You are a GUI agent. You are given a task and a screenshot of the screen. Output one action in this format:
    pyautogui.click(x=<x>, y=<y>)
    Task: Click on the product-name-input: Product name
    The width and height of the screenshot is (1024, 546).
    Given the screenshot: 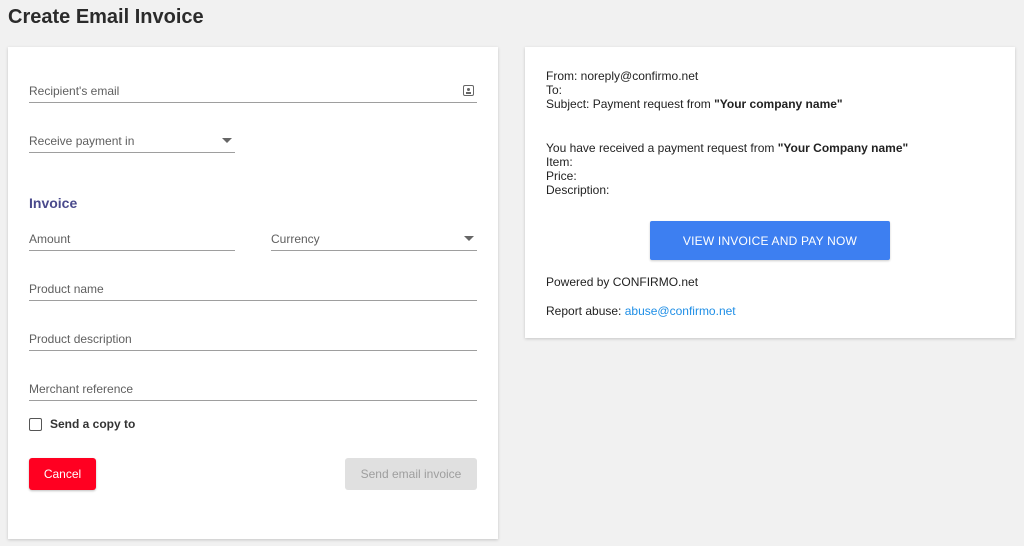 What is the action you would take?
    pyautogui.click(x=253, y=289)
    